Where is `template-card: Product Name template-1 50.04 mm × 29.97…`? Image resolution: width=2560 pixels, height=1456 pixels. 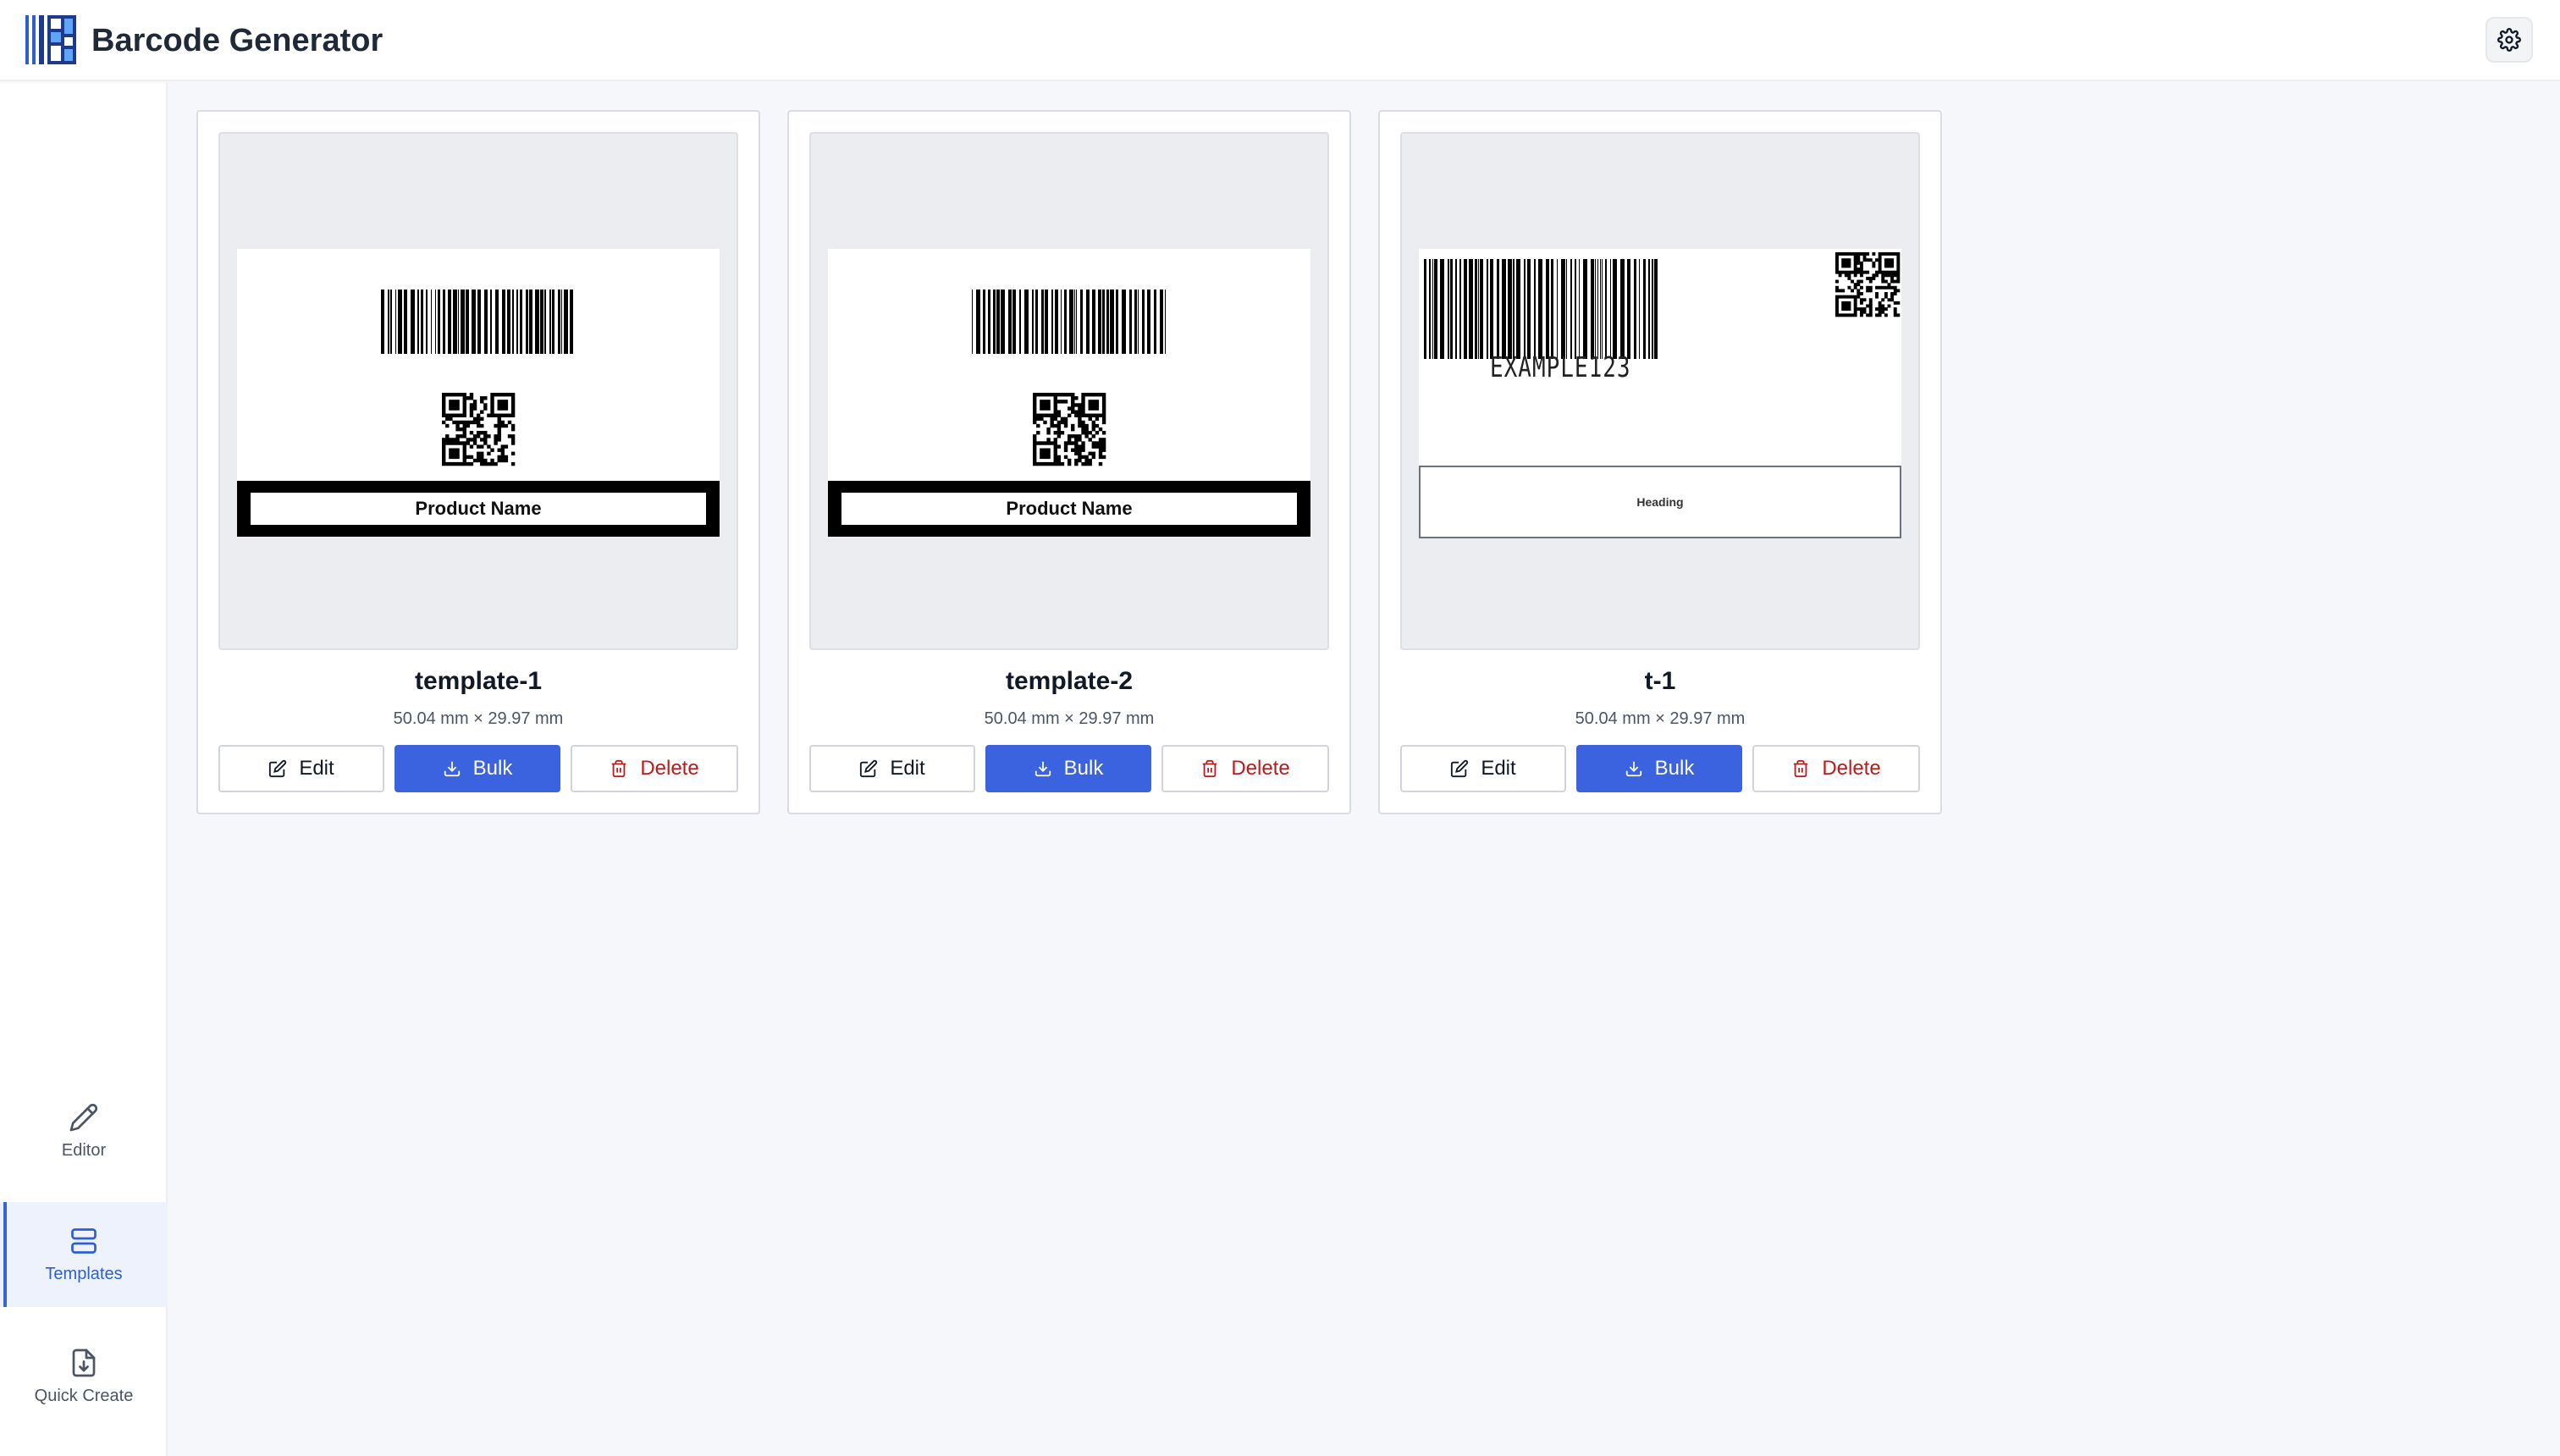
template-card: Product Name template-1 50.04 mm × 29.97… is located at coordinates (478, 462).